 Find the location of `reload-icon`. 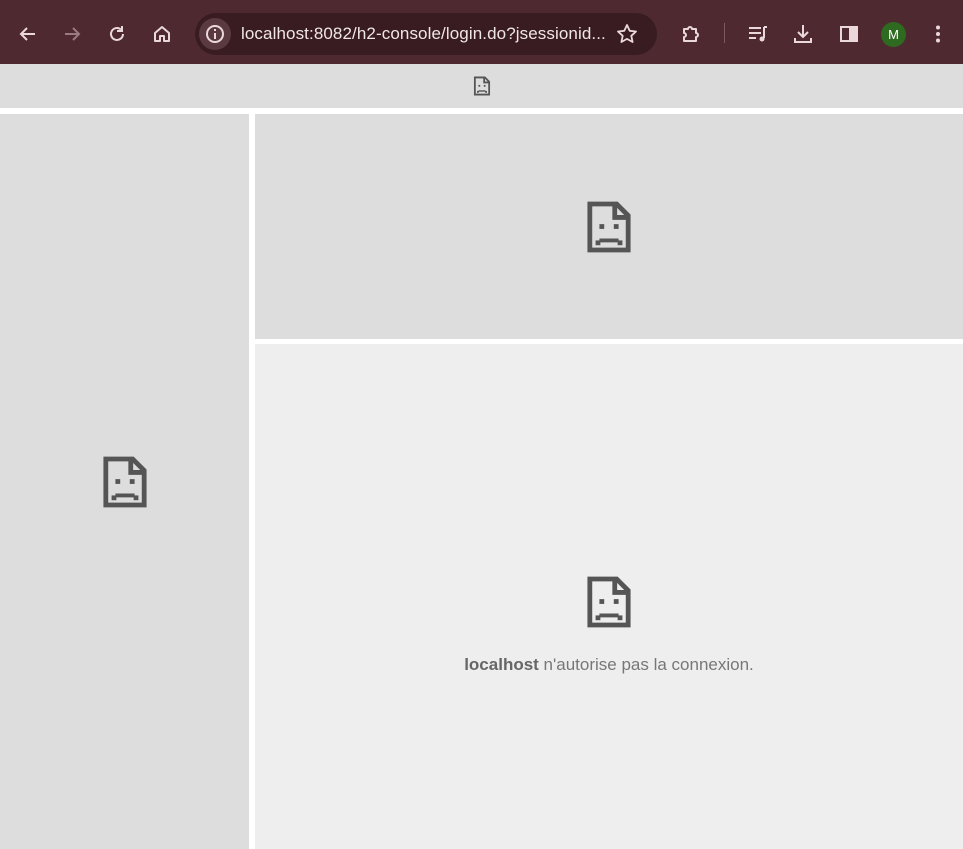

reload-icon is located at coordinates (117, 33).